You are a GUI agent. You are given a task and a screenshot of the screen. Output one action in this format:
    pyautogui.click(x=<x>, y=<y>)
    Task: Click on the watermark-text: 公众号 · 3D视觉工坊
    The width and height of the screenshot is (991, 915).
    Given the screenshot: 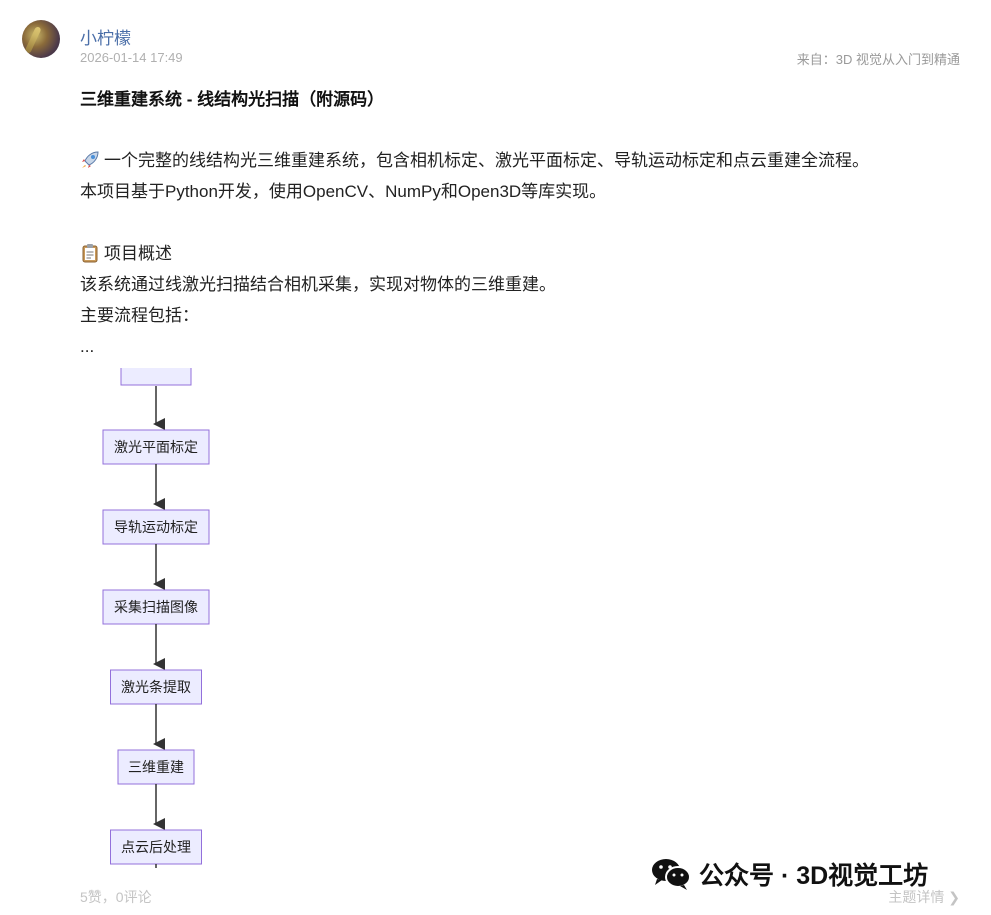 What is the action you would take?
    pyautogui.click(x=814, y=876)
    